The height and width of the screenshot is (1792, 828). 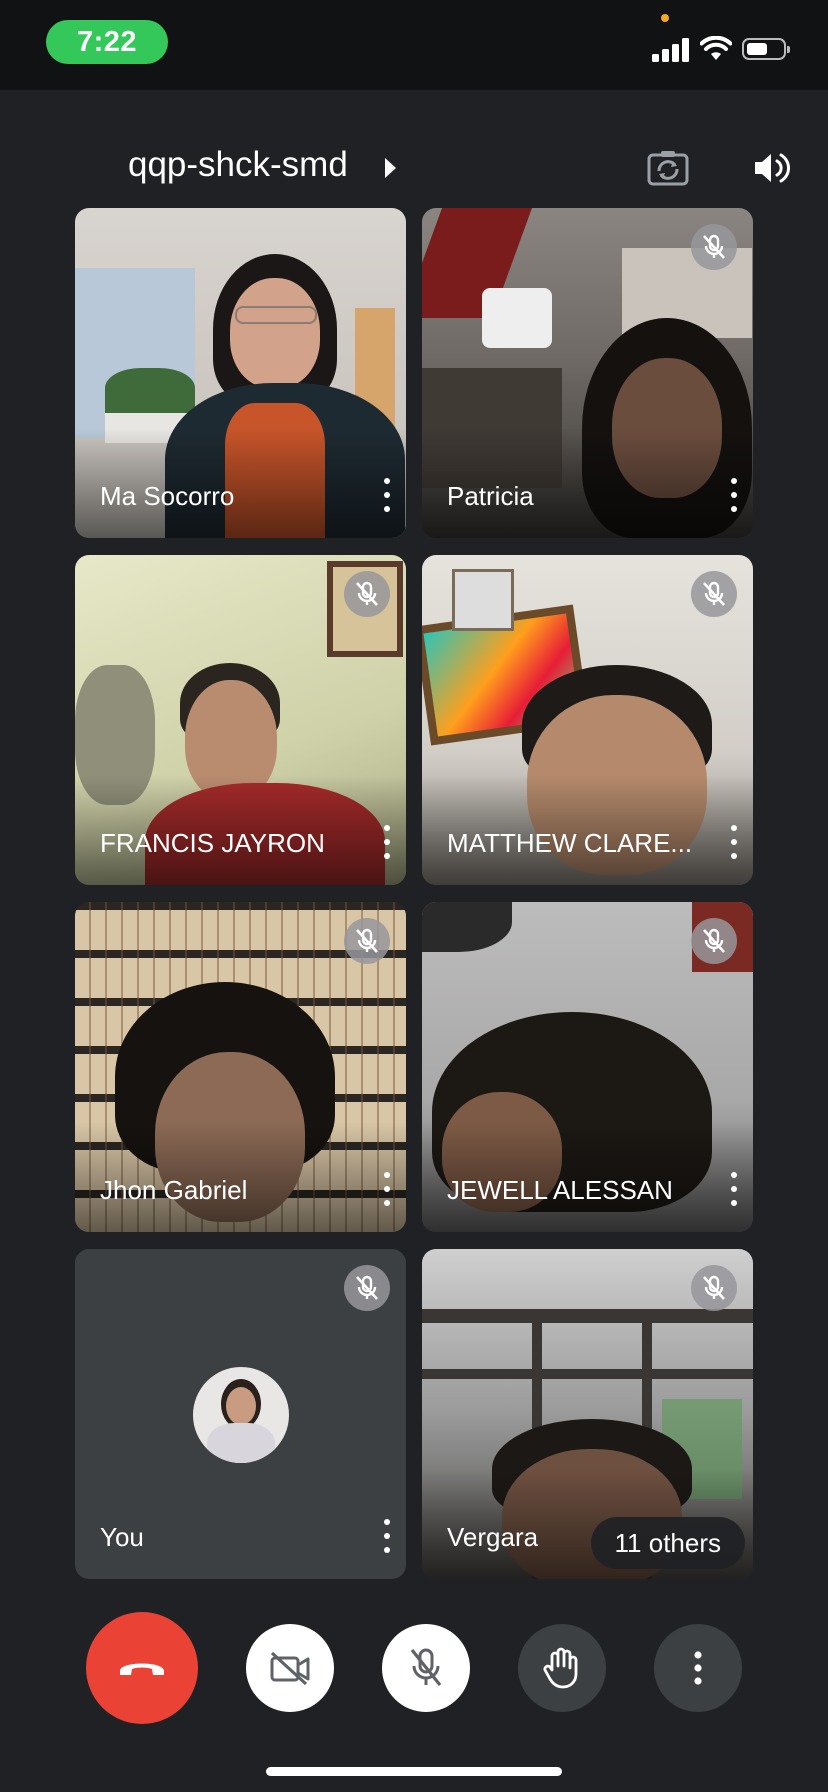 I want to click on camera-off-icon, so click(x=290, y=1668).